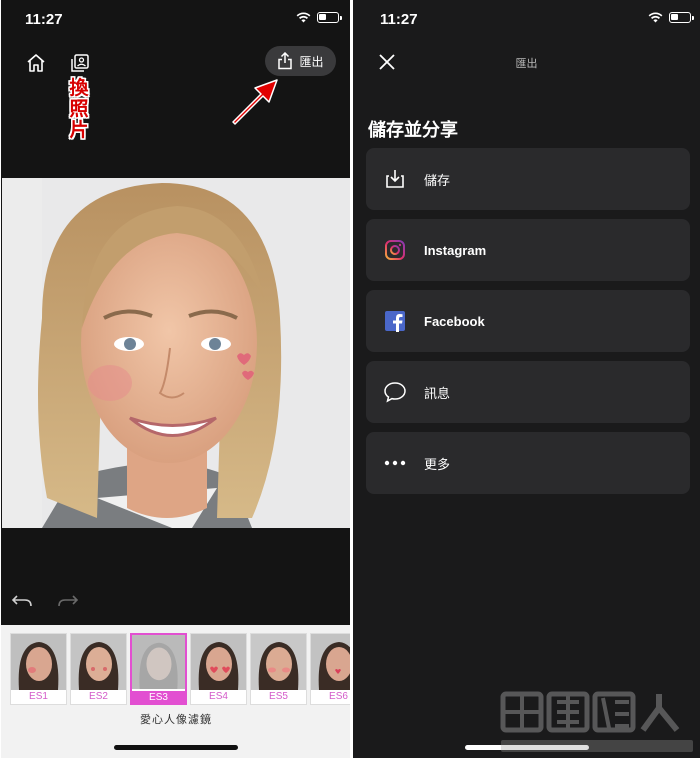 This screenshot has height=758, width=700. I want to click on home-indicator, so click(176, 747).